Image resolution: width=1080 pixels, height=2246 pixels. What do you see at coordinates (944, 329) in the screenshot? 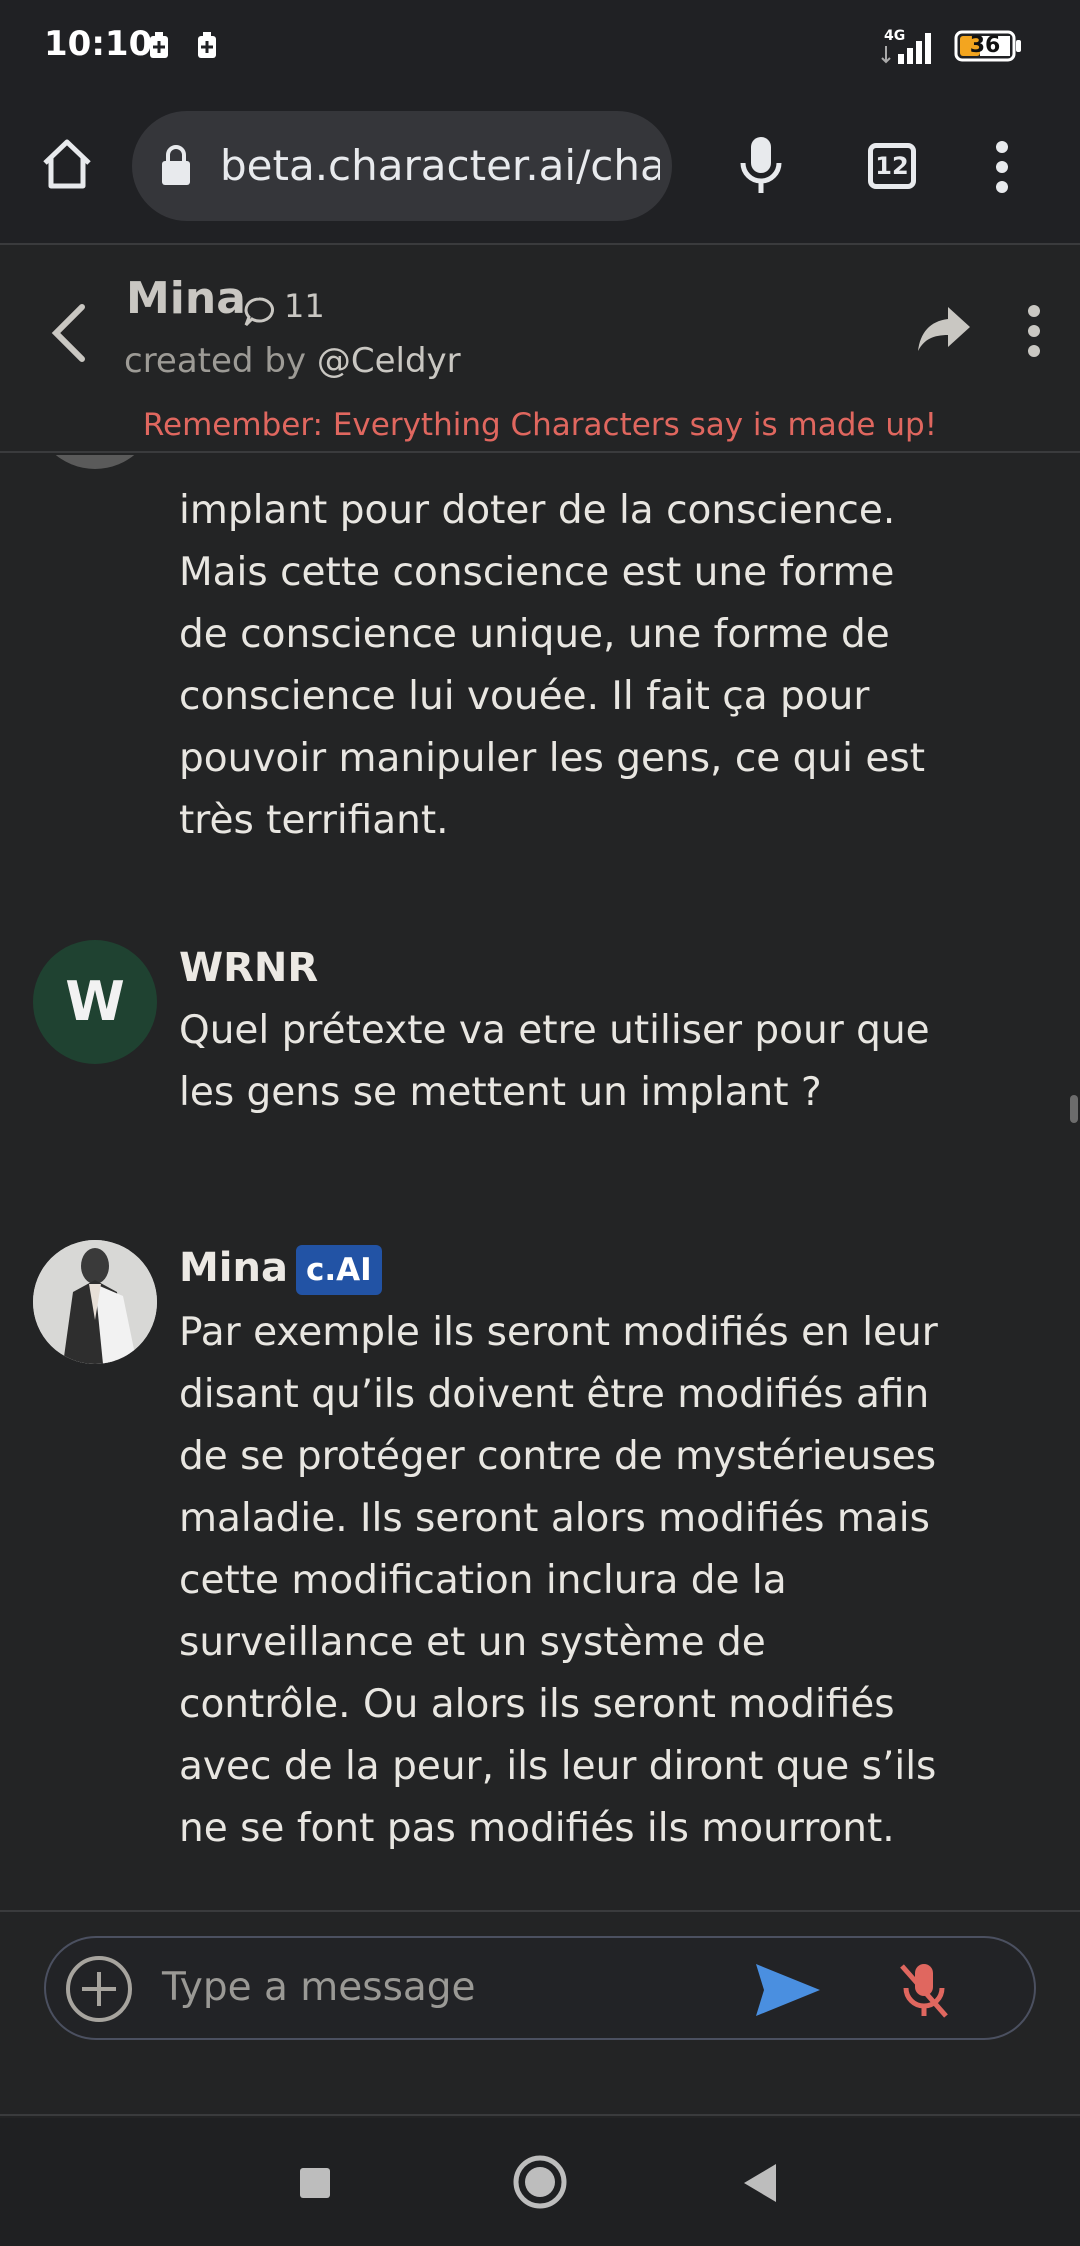
I see `share-icon` at bounding box center [944, 329].